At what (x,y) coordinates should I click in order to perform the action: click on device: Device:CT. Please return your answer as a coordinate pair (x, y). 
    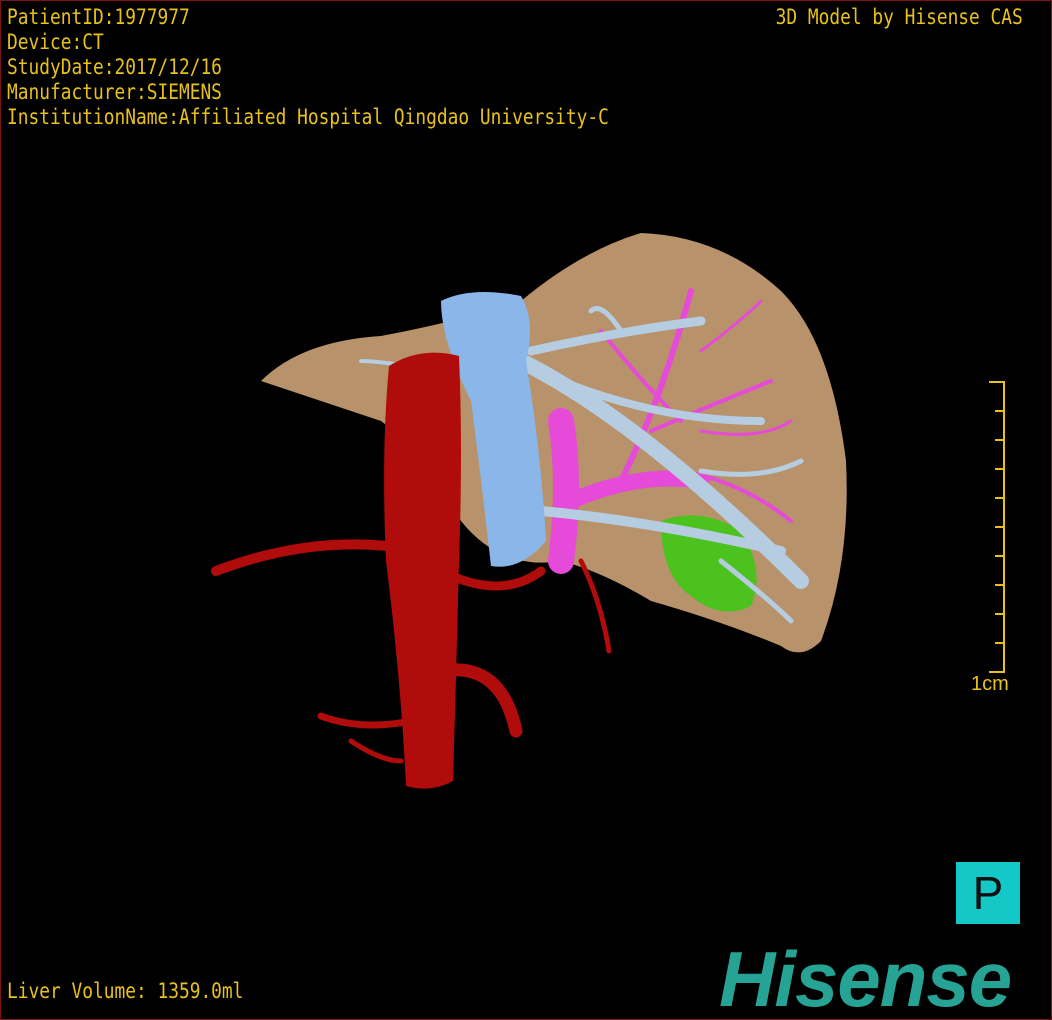
    Looking at the image, I should click on (55, 42).